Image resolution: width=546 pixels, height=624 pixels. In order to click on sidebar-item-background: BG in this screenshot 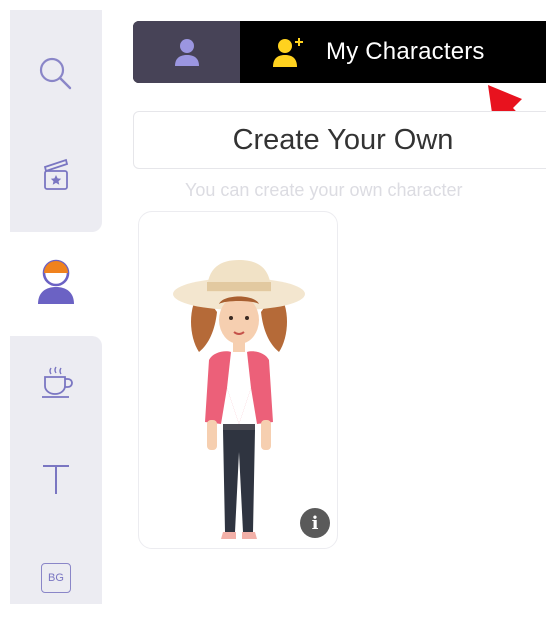, I will do `click(56, 578)`.